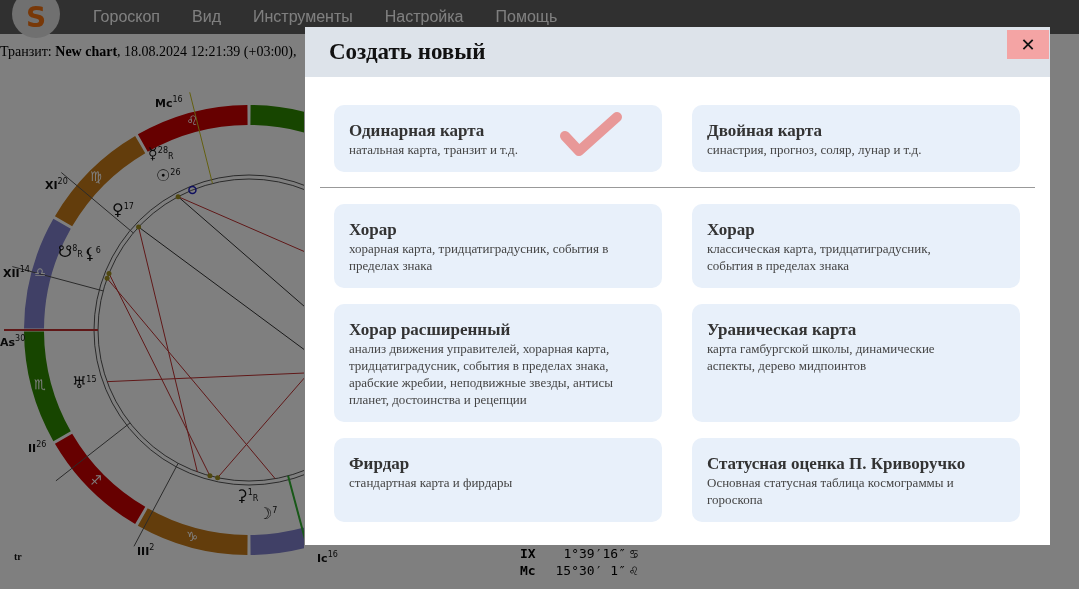  I want to click on point-name: Mc, so click(528, 570).